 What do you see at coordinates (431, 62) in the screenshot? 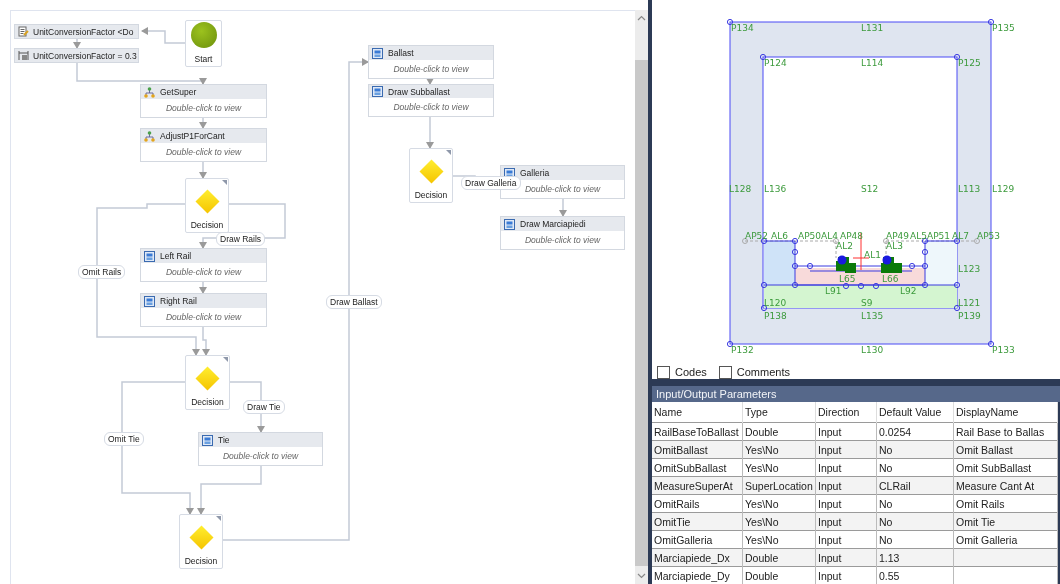
I see `activity-card: Ballast Double-click to view` at bounding box center [431, 62].